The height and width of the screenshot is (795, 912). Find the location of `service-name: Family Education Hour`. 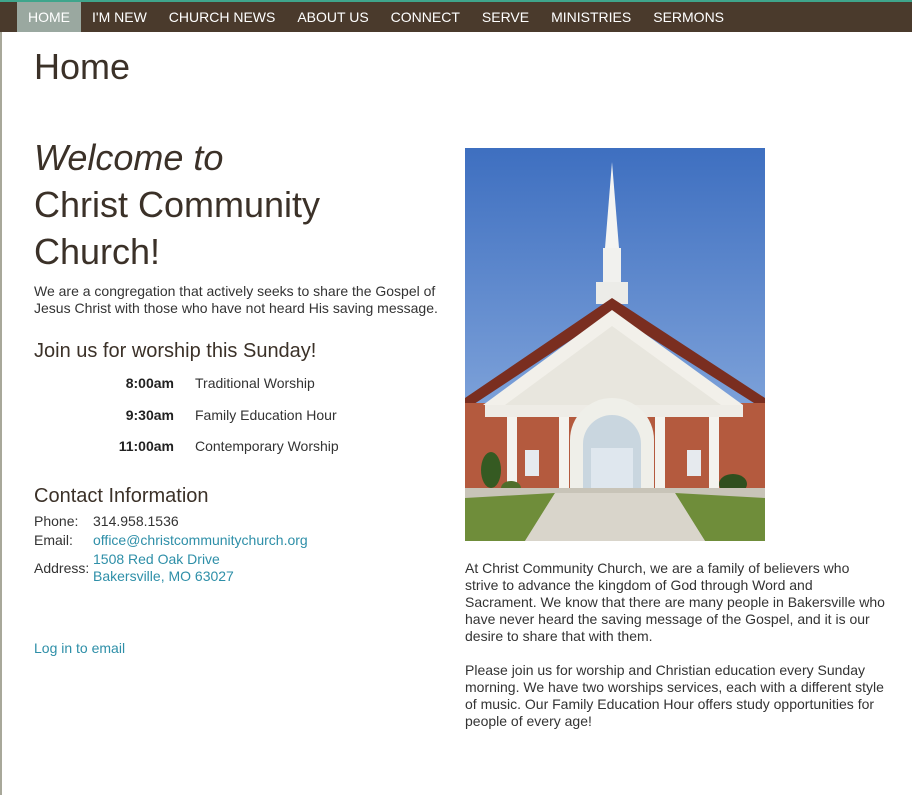

service-name: Family Education Hour is located at coordinates (266, 414).